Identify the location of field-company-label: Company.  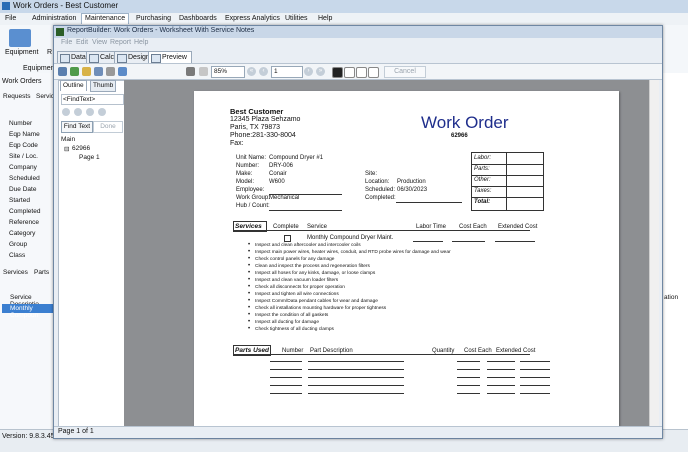
(23, 167).